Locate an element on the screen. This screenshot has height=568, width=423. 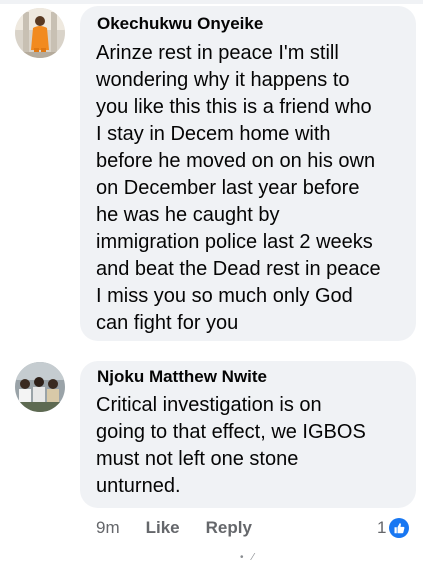
comment-author: Njoku Matthew Nwite is located at coordinates (182, 377).